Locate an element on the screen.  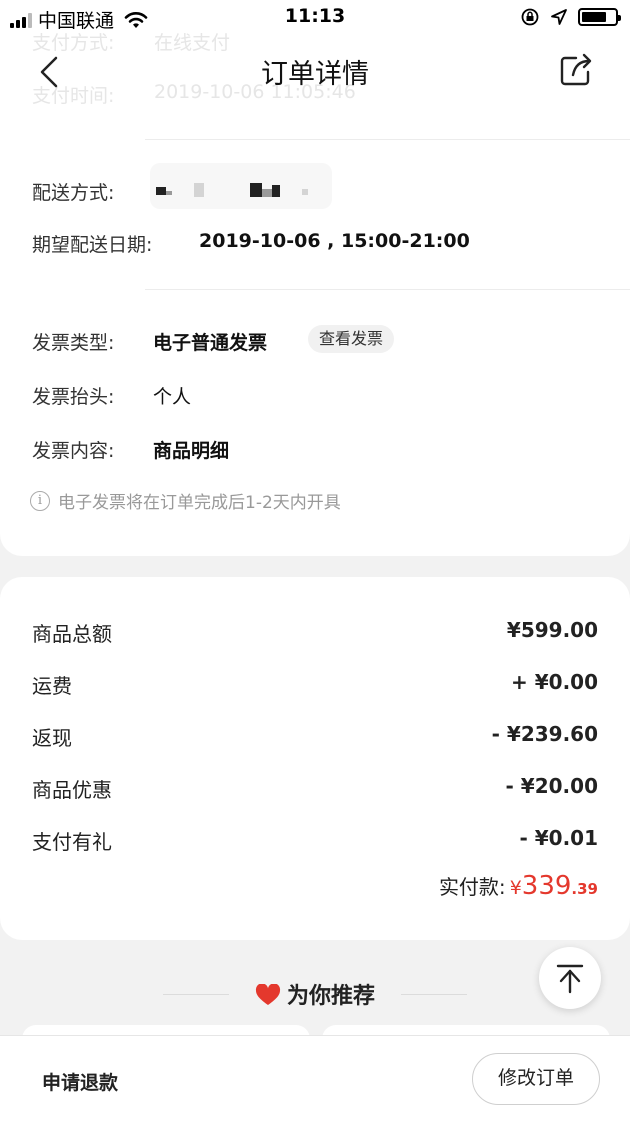
price-value: - ¥239.60 is located at coordinates (544, 734).